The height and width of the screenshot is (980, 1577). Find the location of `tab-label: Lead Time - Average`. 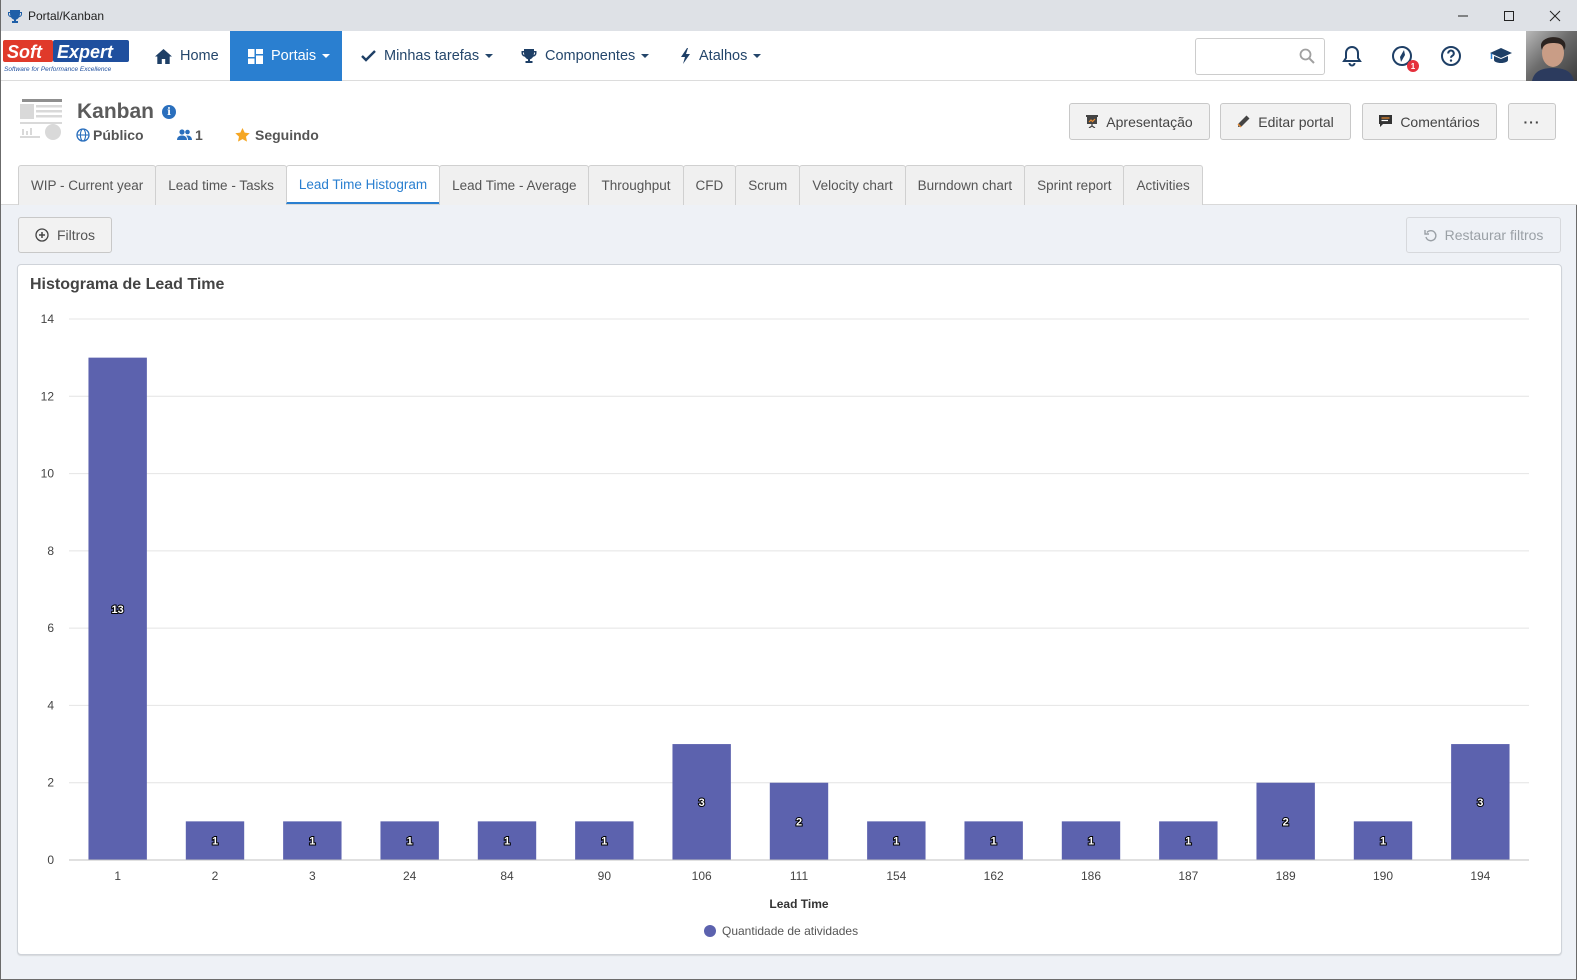

tab-label: Lead Time - Average is located at coordinates (514, 185).